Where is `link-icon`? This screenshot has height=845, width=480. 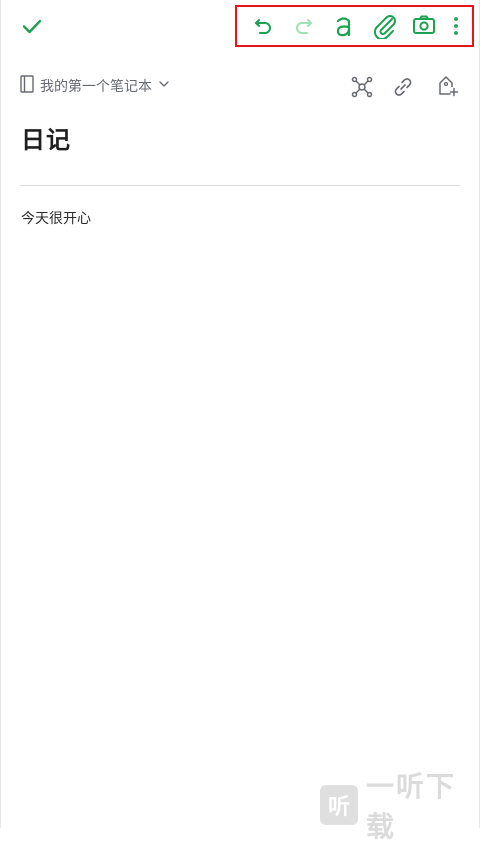 link-icon is located at coordinates (403, 87).